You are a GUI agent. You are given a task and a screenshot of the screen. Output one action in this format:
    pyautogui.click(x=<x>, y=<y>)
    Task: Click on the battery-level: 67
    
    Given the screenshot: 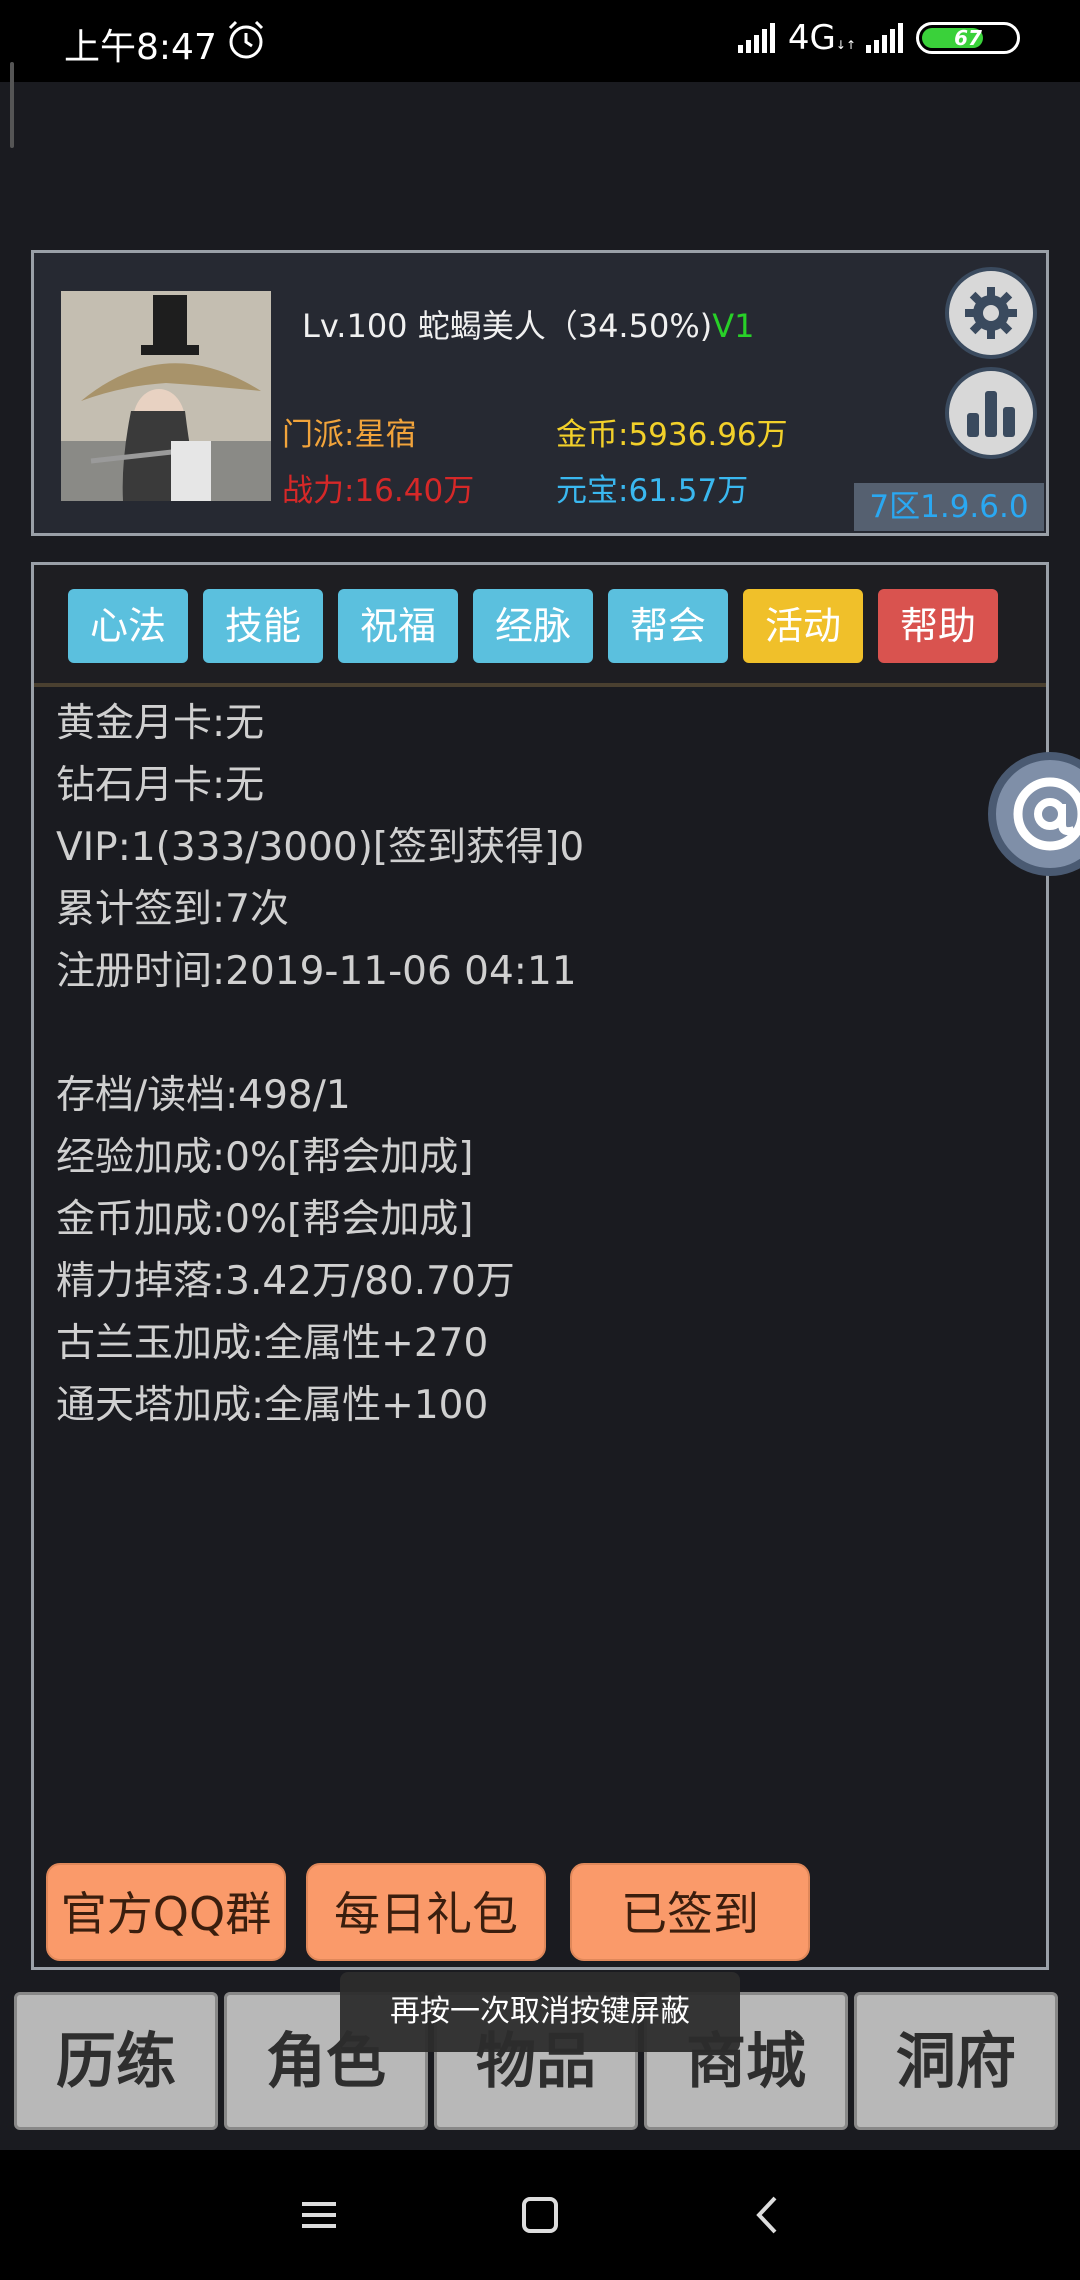 What is the action you would take?
    pyautogui.click(x=968, y=38)
    